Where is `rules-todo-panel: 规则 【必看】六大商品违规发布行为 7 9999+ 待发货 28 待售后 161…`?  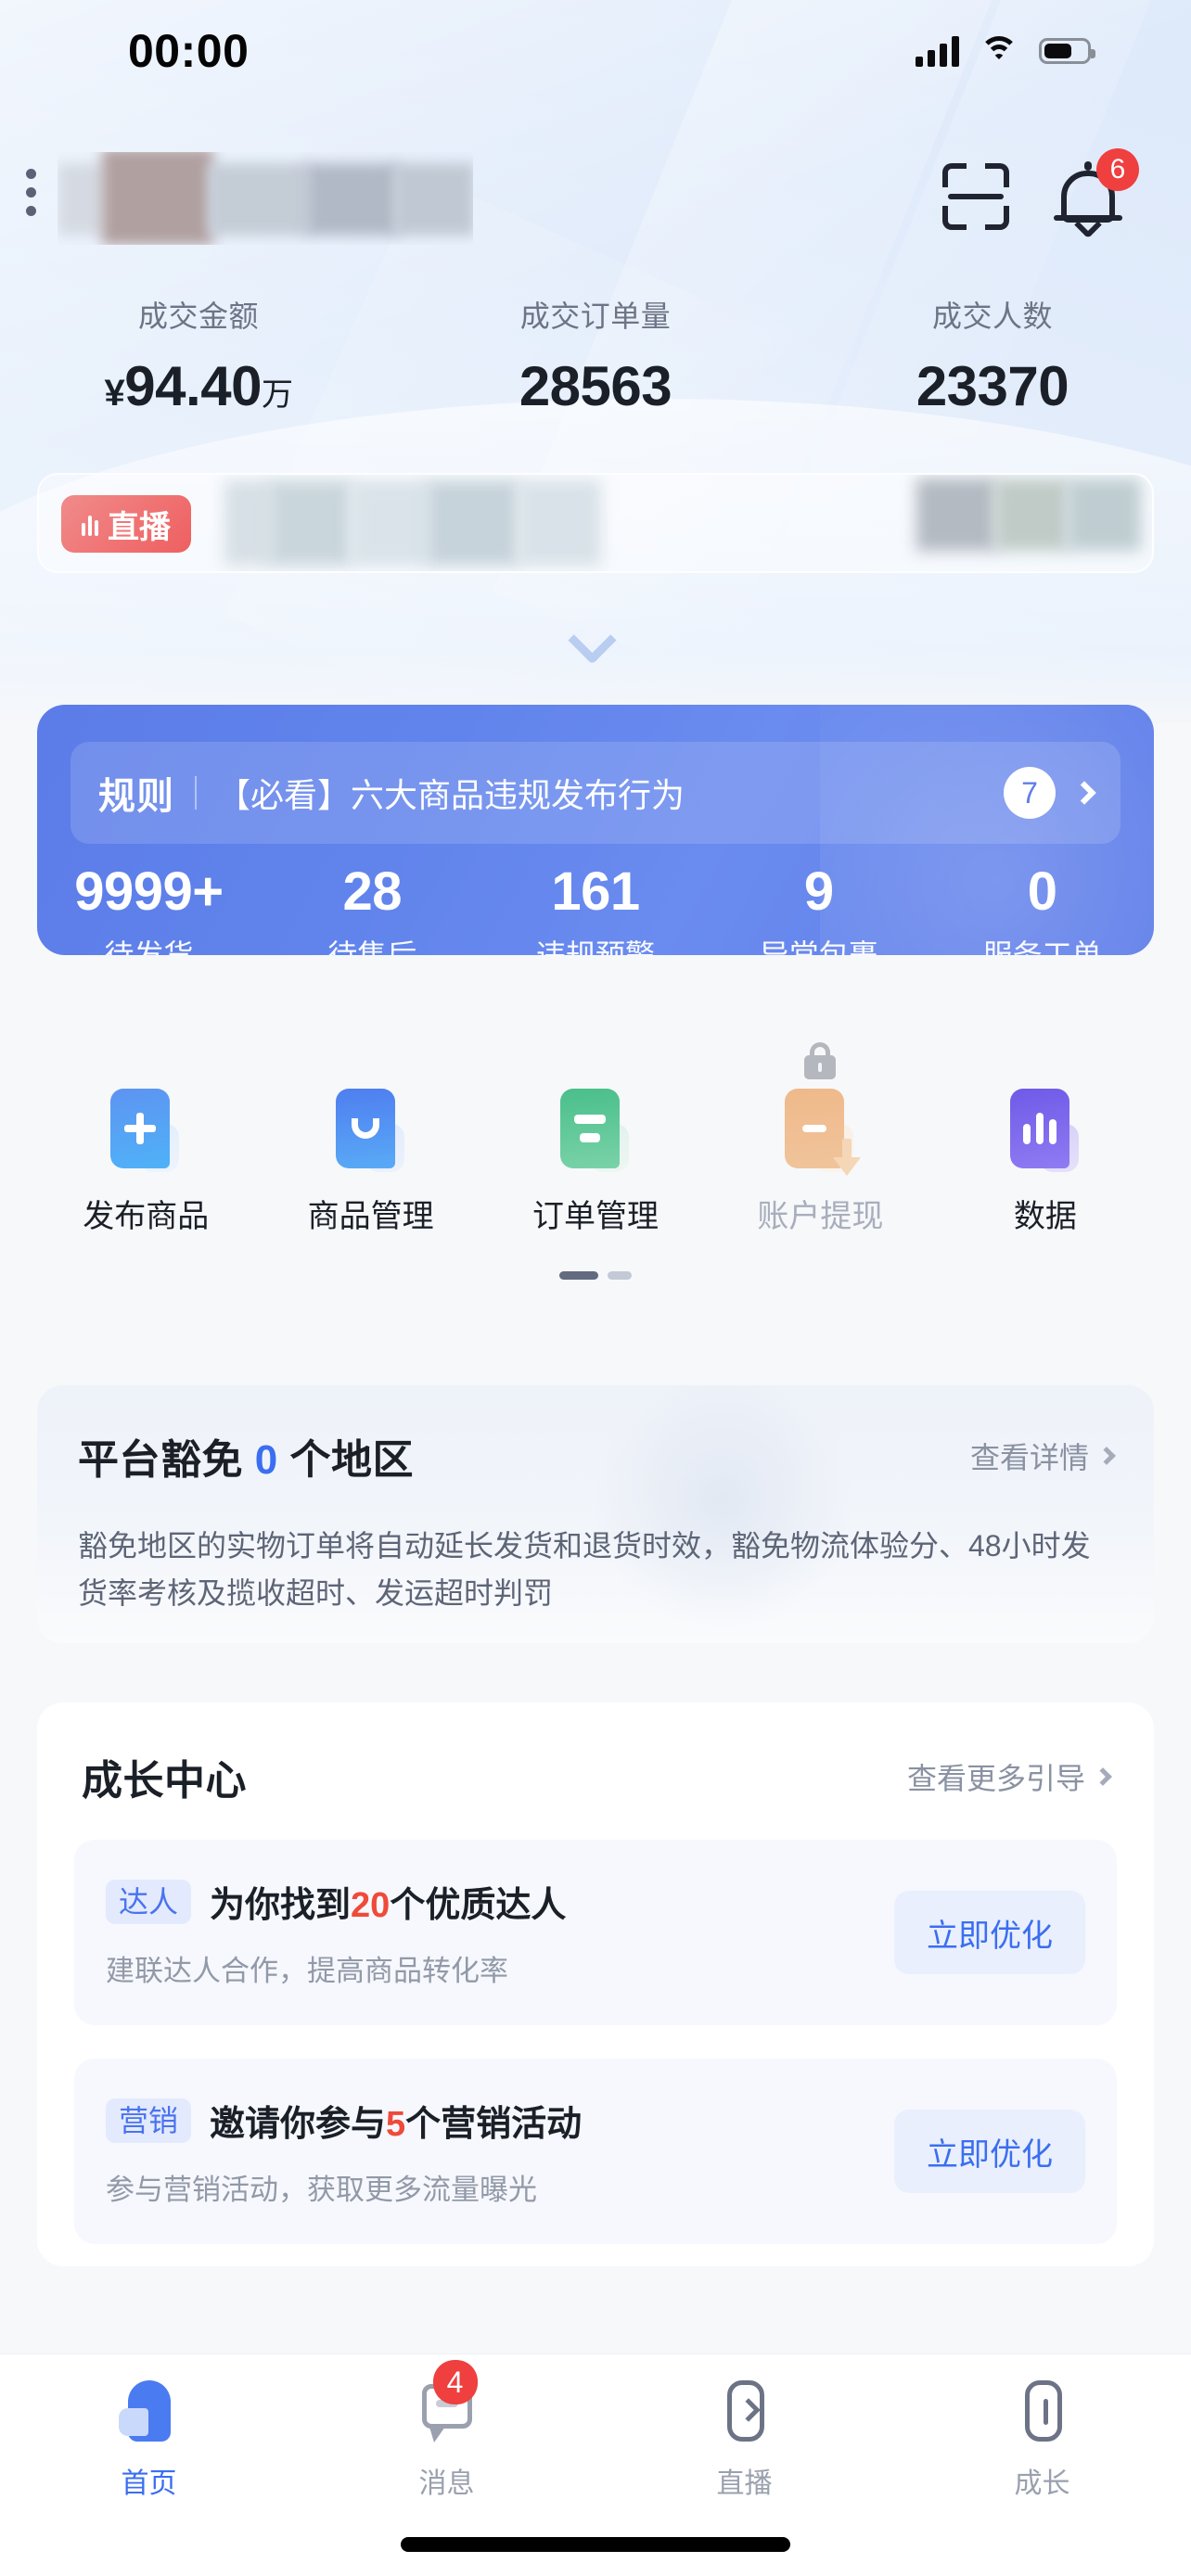
rules-todo-panel: 规则 【必看】六大商品违规发布行为 7 9999+ 待发货 28 待售后 161… is located at coordinates (595, 830).